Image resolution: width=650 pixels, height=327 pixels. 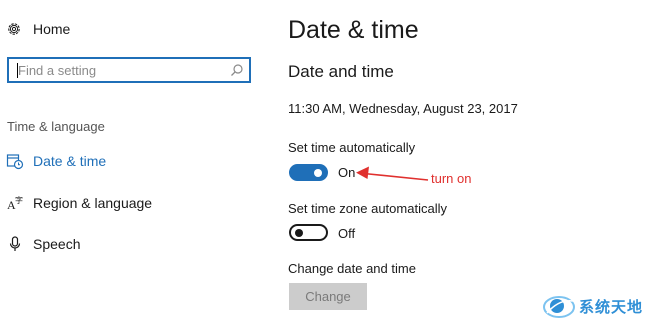 I want to click on watermark-globe-icon, so click(x=559, y=307).